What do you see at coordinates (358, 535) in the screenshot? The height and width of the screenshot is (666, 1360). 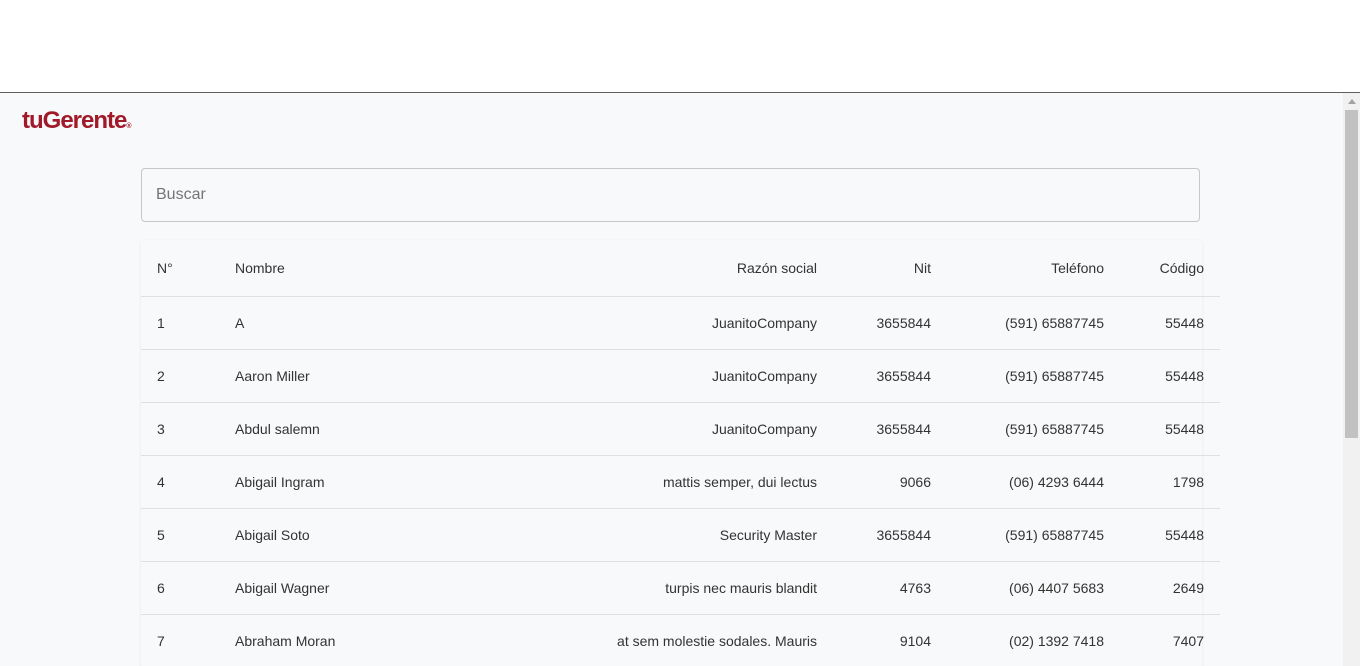 I see `cell-nombre: Abigail Soto` at bounding box center [358, 535].